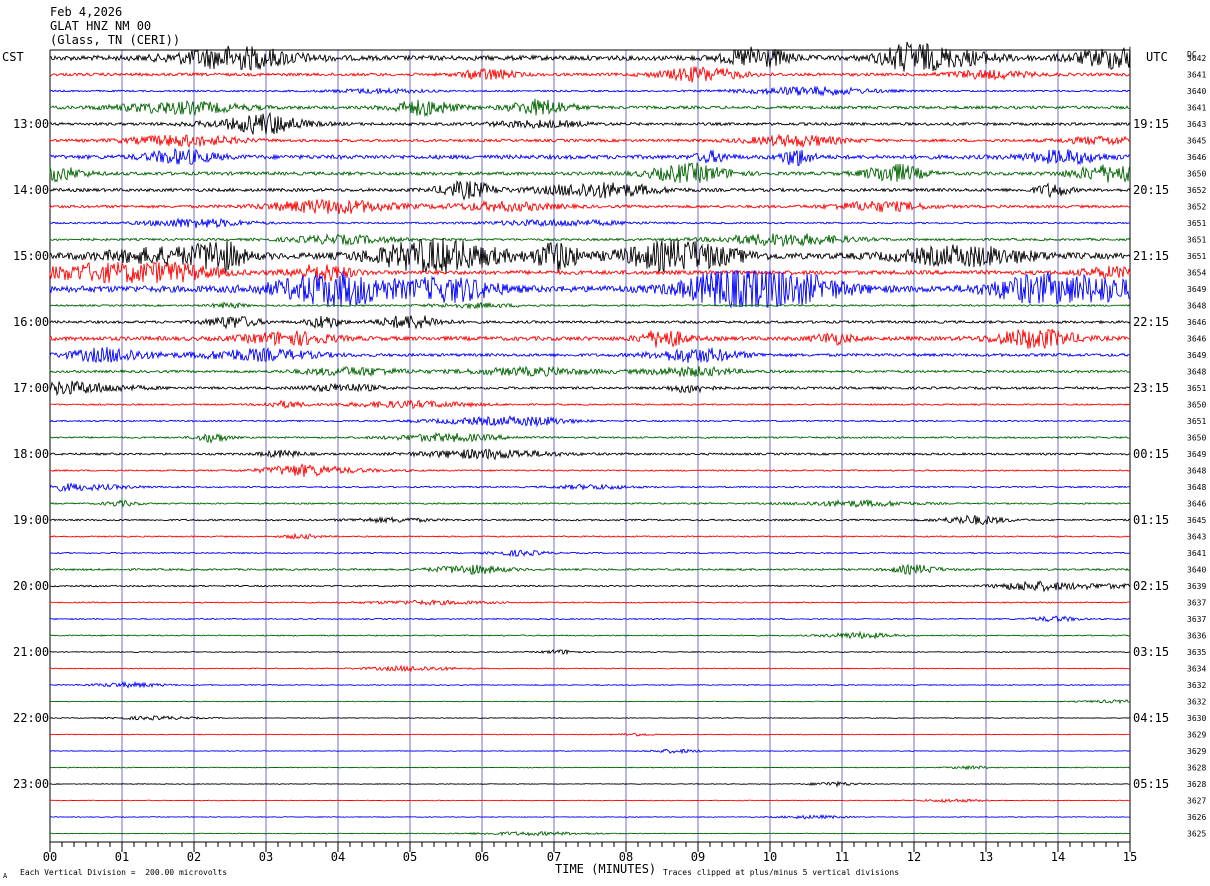 The height and width of the screenshot is (886, 1210). Describe the element at coordinates (986, 857) in the screenshot. I see `x-tick-label: 13` at that location.